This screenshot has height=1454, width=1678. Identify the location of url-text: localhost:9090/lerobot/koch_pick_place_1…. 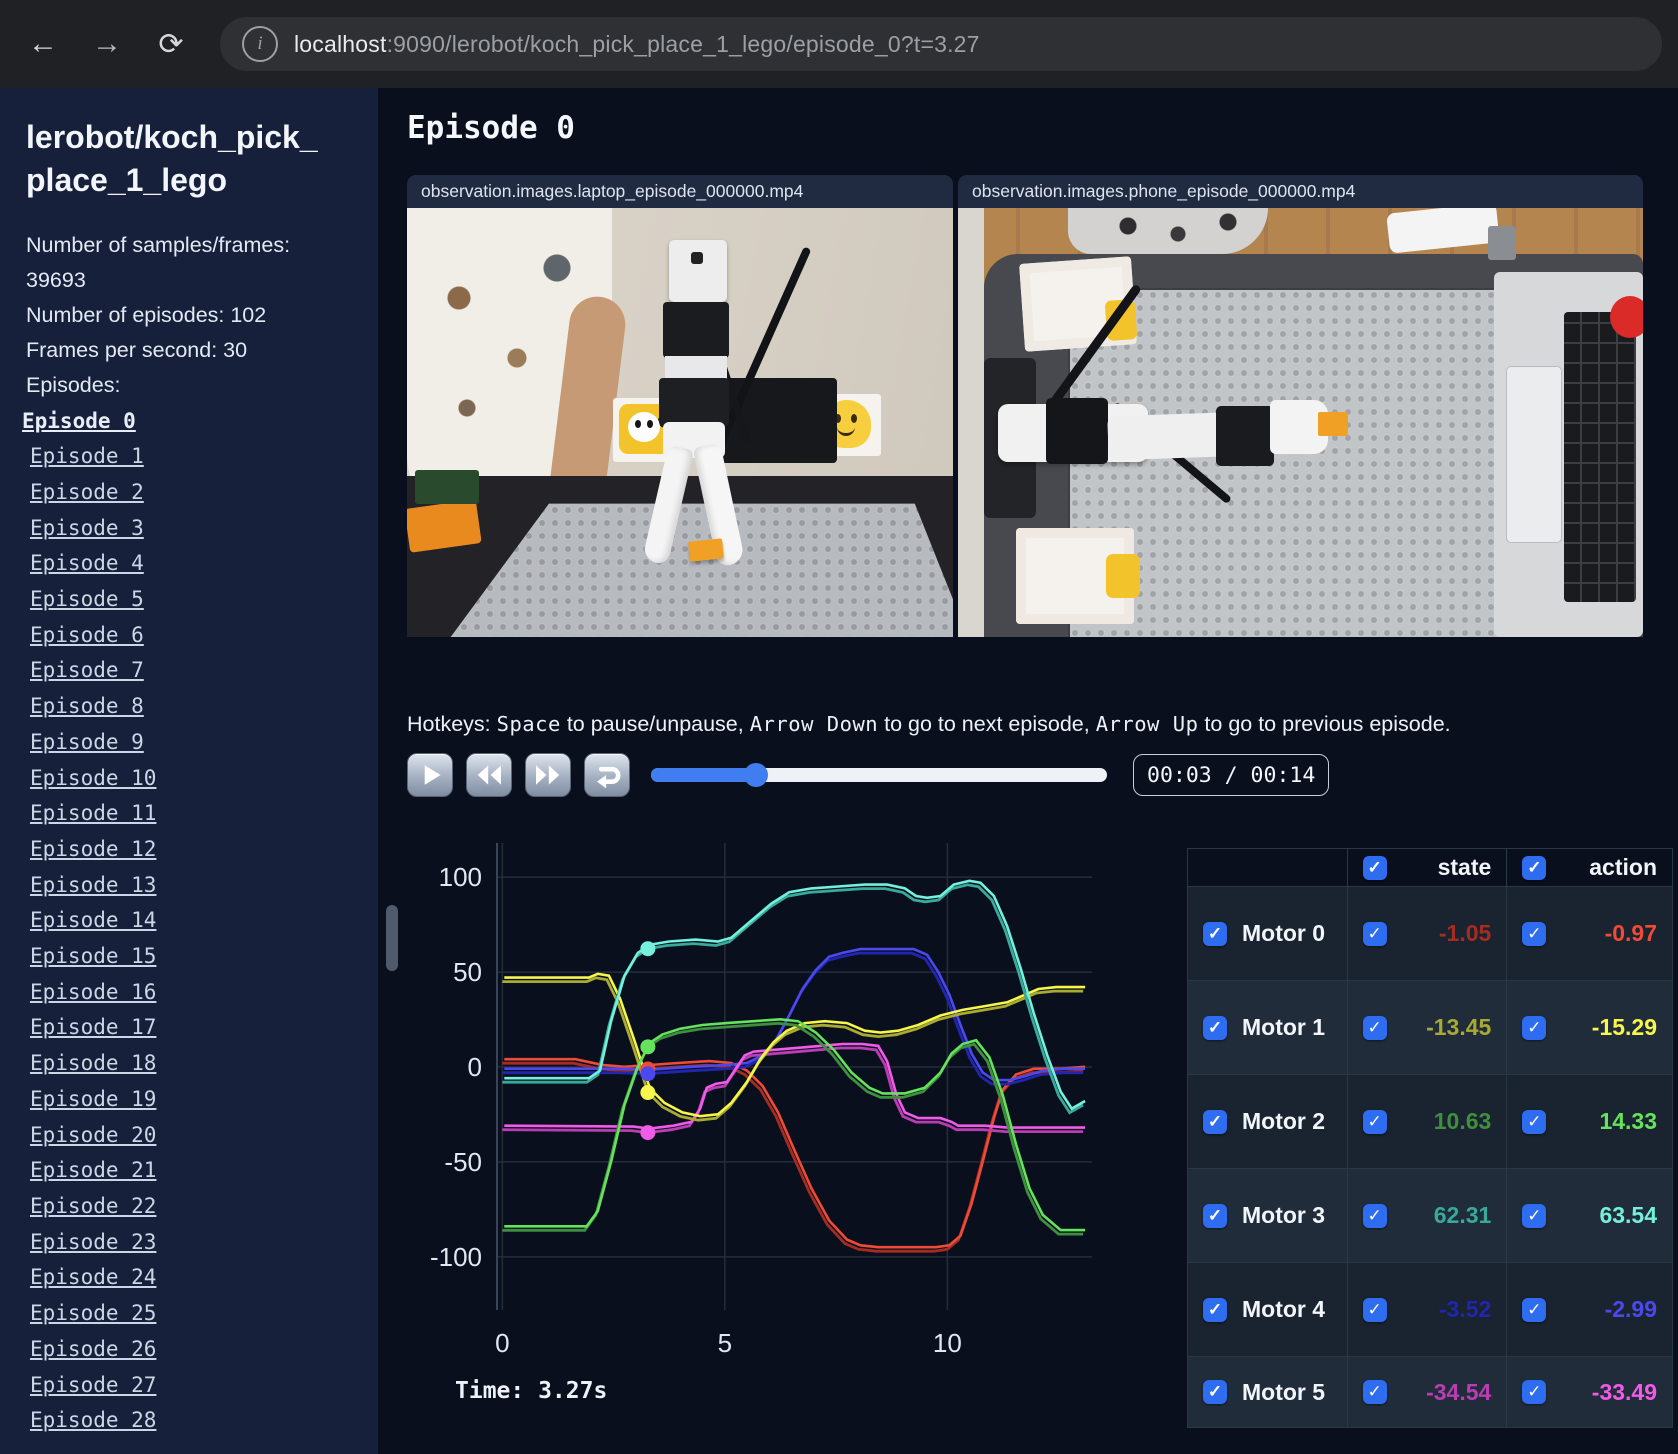
(637, 44).